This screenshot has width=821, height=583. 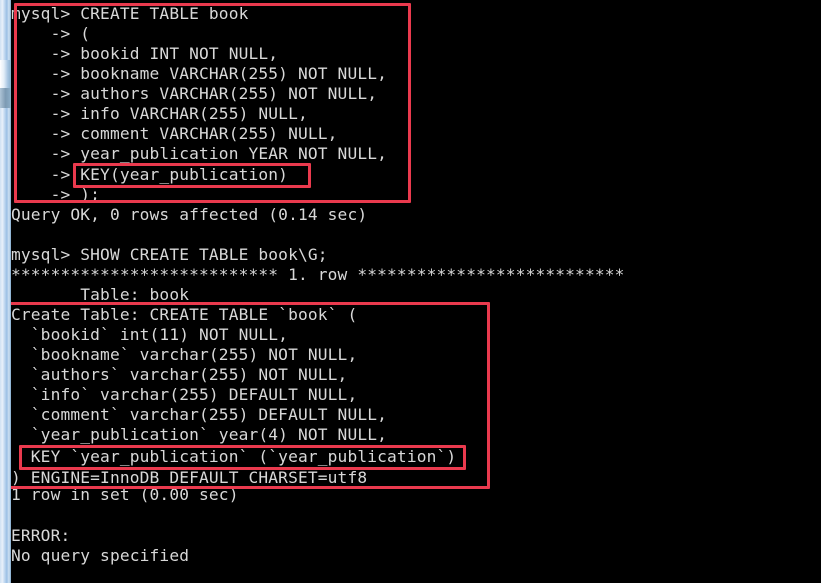 I want to click on scrollbar-thumb-shadow, so click(x=5, y=98).